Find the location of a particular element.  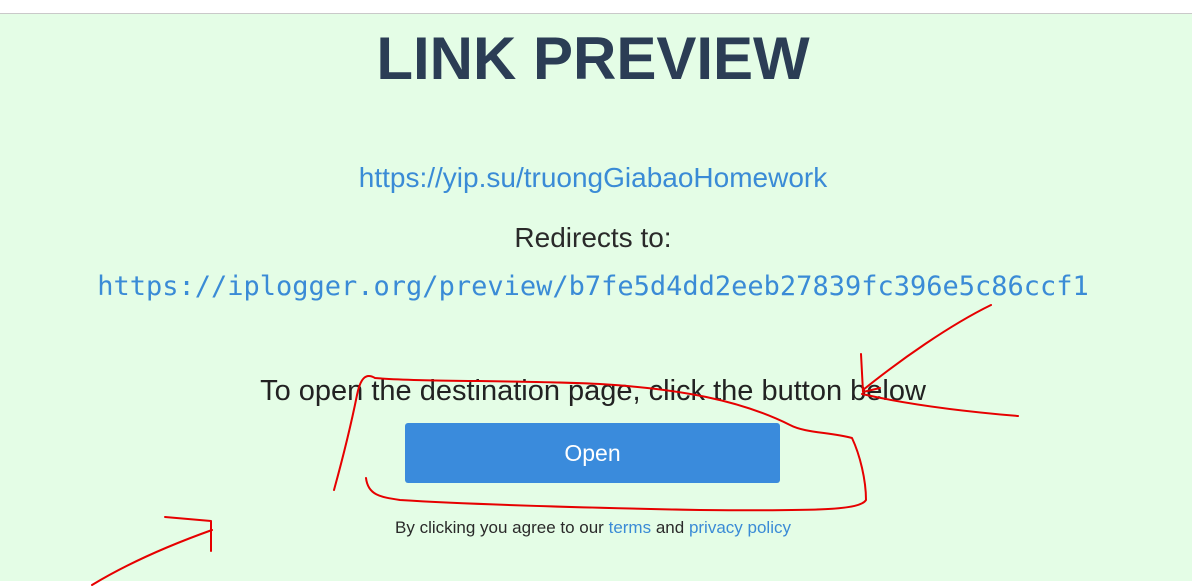

terms-link: terms is located at coordinates (630, 527).